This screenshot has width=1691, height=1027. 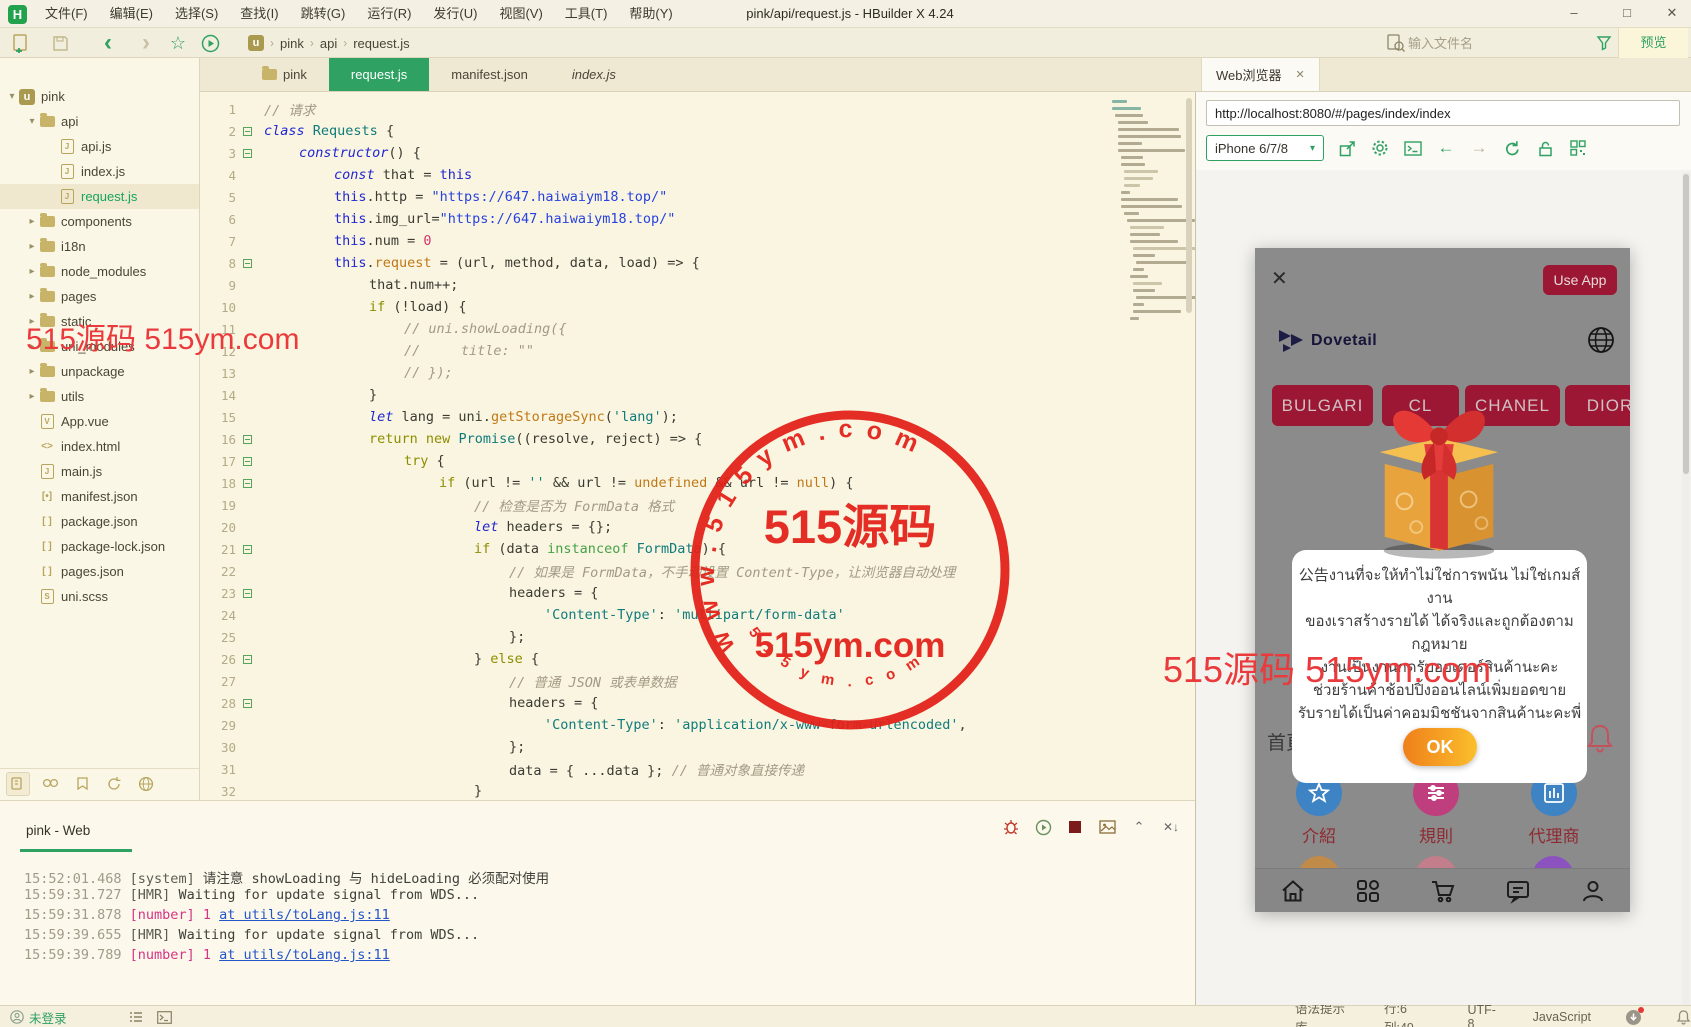 What do you see at coordinates (259, 14) in the screenshot?
I see `menu-item-3: 查找(I)` at bounding box center [259, 14].